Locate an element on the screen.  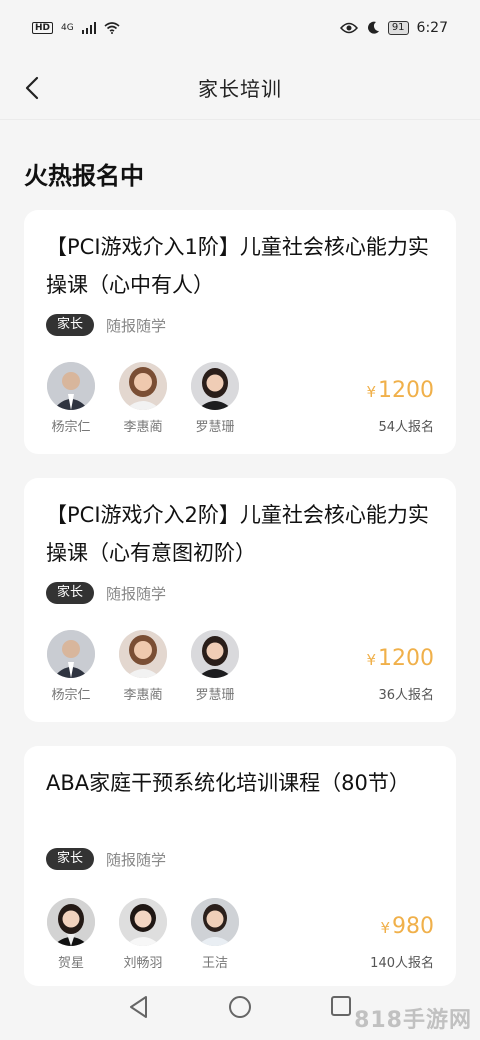
nav-recent-button is located at coordinates (341, 1007).